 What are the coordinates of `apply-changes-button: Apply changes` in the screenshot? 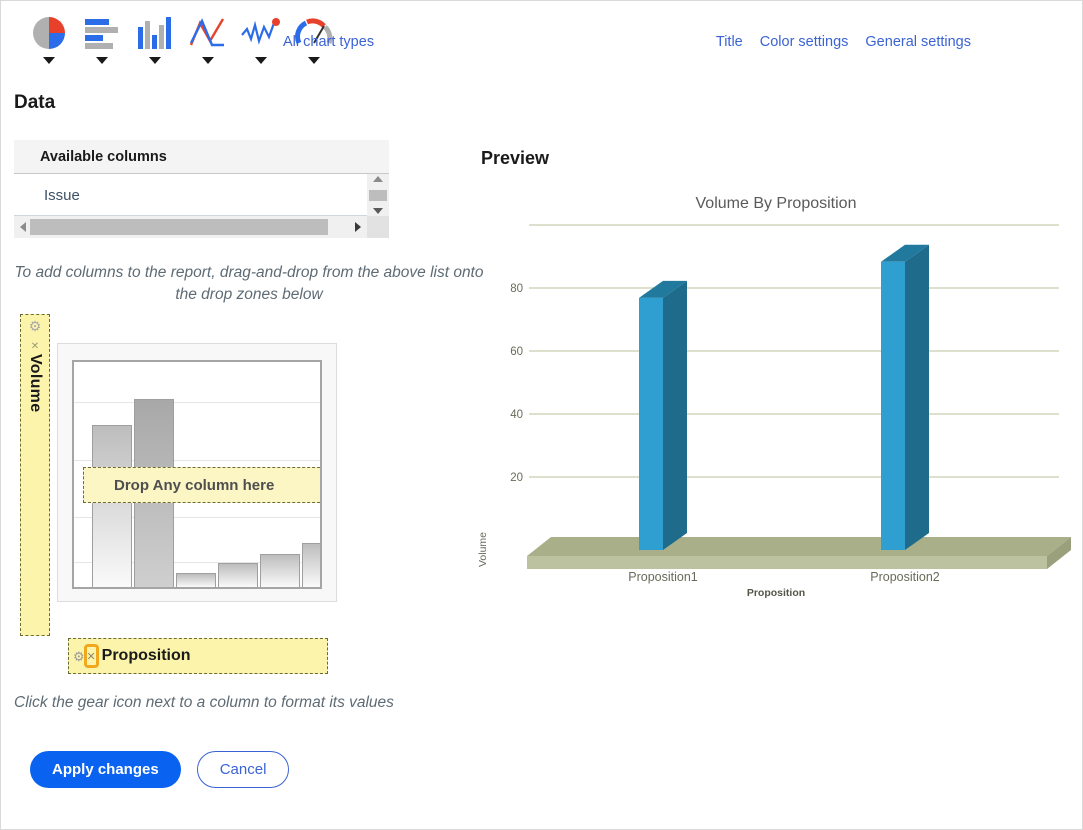 It's located at (105, 769).